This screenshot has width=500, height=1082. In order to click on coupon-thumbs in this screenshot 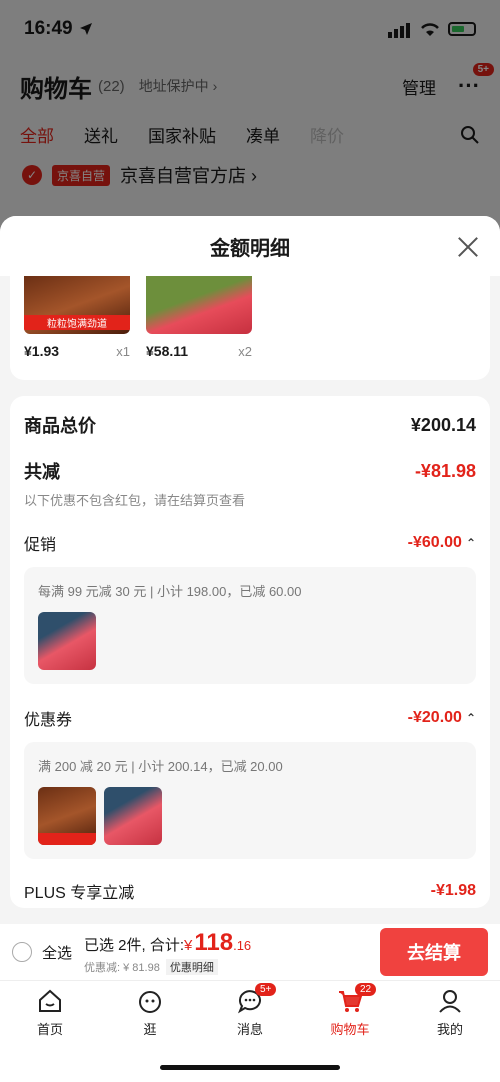, I will do `click(250, 816)`.